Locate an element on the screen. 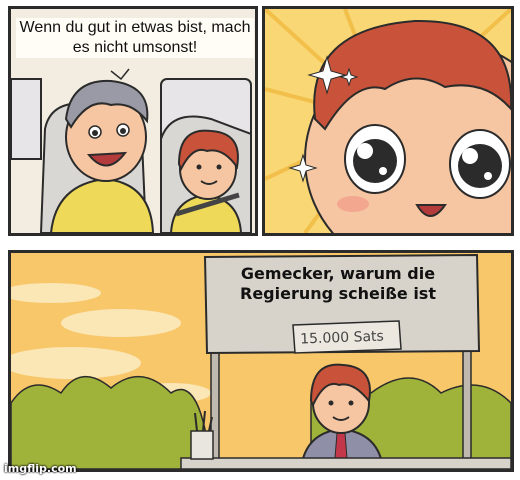  watermark: imgflip.com is located at coordinates (40, 468).